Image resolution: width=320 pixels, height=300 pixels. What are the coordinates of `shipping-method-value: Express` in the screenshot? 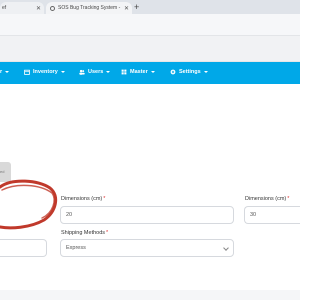 It's located at (76, 248).